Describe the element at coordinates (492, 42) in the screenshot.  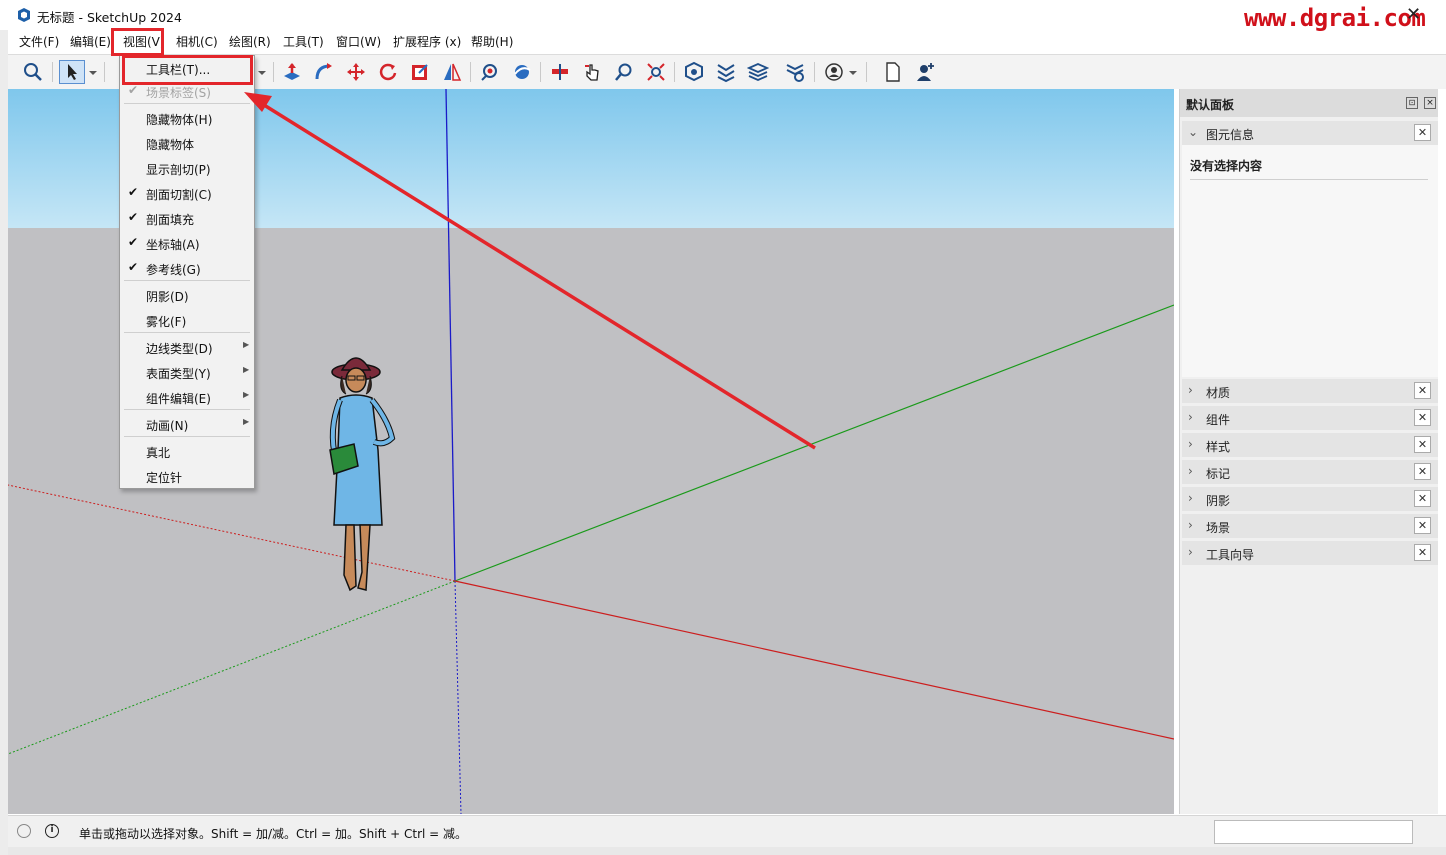
I see `menu-help: 帮助(H)` at that location.